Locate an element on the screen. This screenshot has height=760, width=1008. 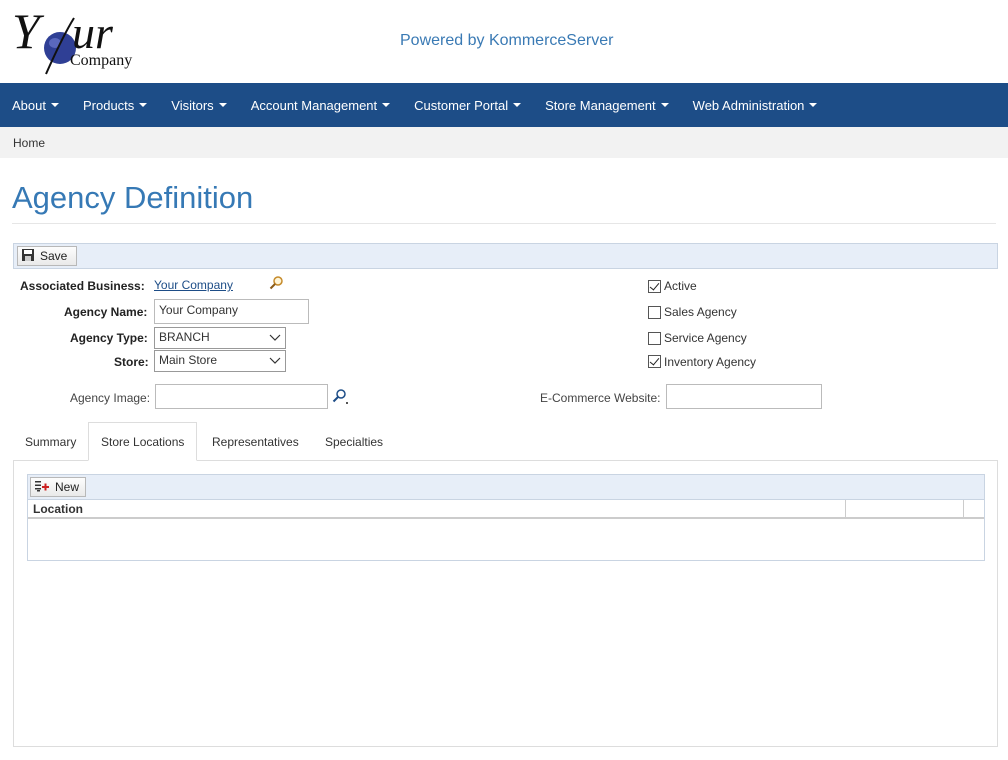
nav-account-management-label: Account Management is located at coordinates (314, 105).